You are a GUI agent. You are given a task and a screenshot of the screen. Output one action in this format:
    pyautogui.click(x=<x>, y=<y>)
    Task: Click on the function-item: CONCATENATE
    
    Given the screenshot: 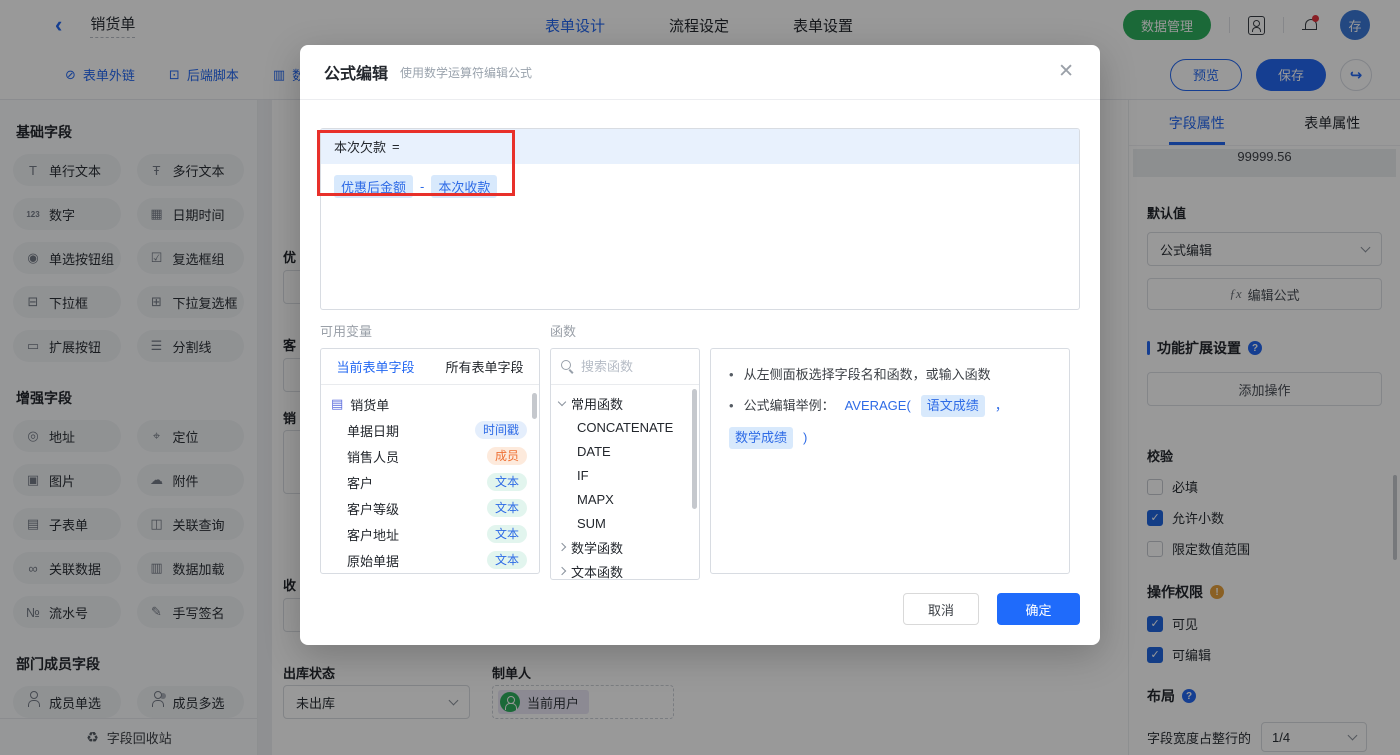 What is the action you would take?
    pyautogui.click(x=625, y=427)
    